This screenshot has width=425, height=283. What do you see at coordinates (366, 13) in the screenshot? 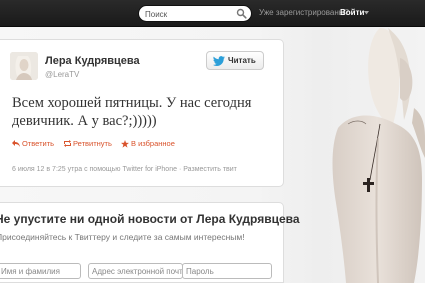
I see `chevron-down-icon` at bounding box center [366, 13].